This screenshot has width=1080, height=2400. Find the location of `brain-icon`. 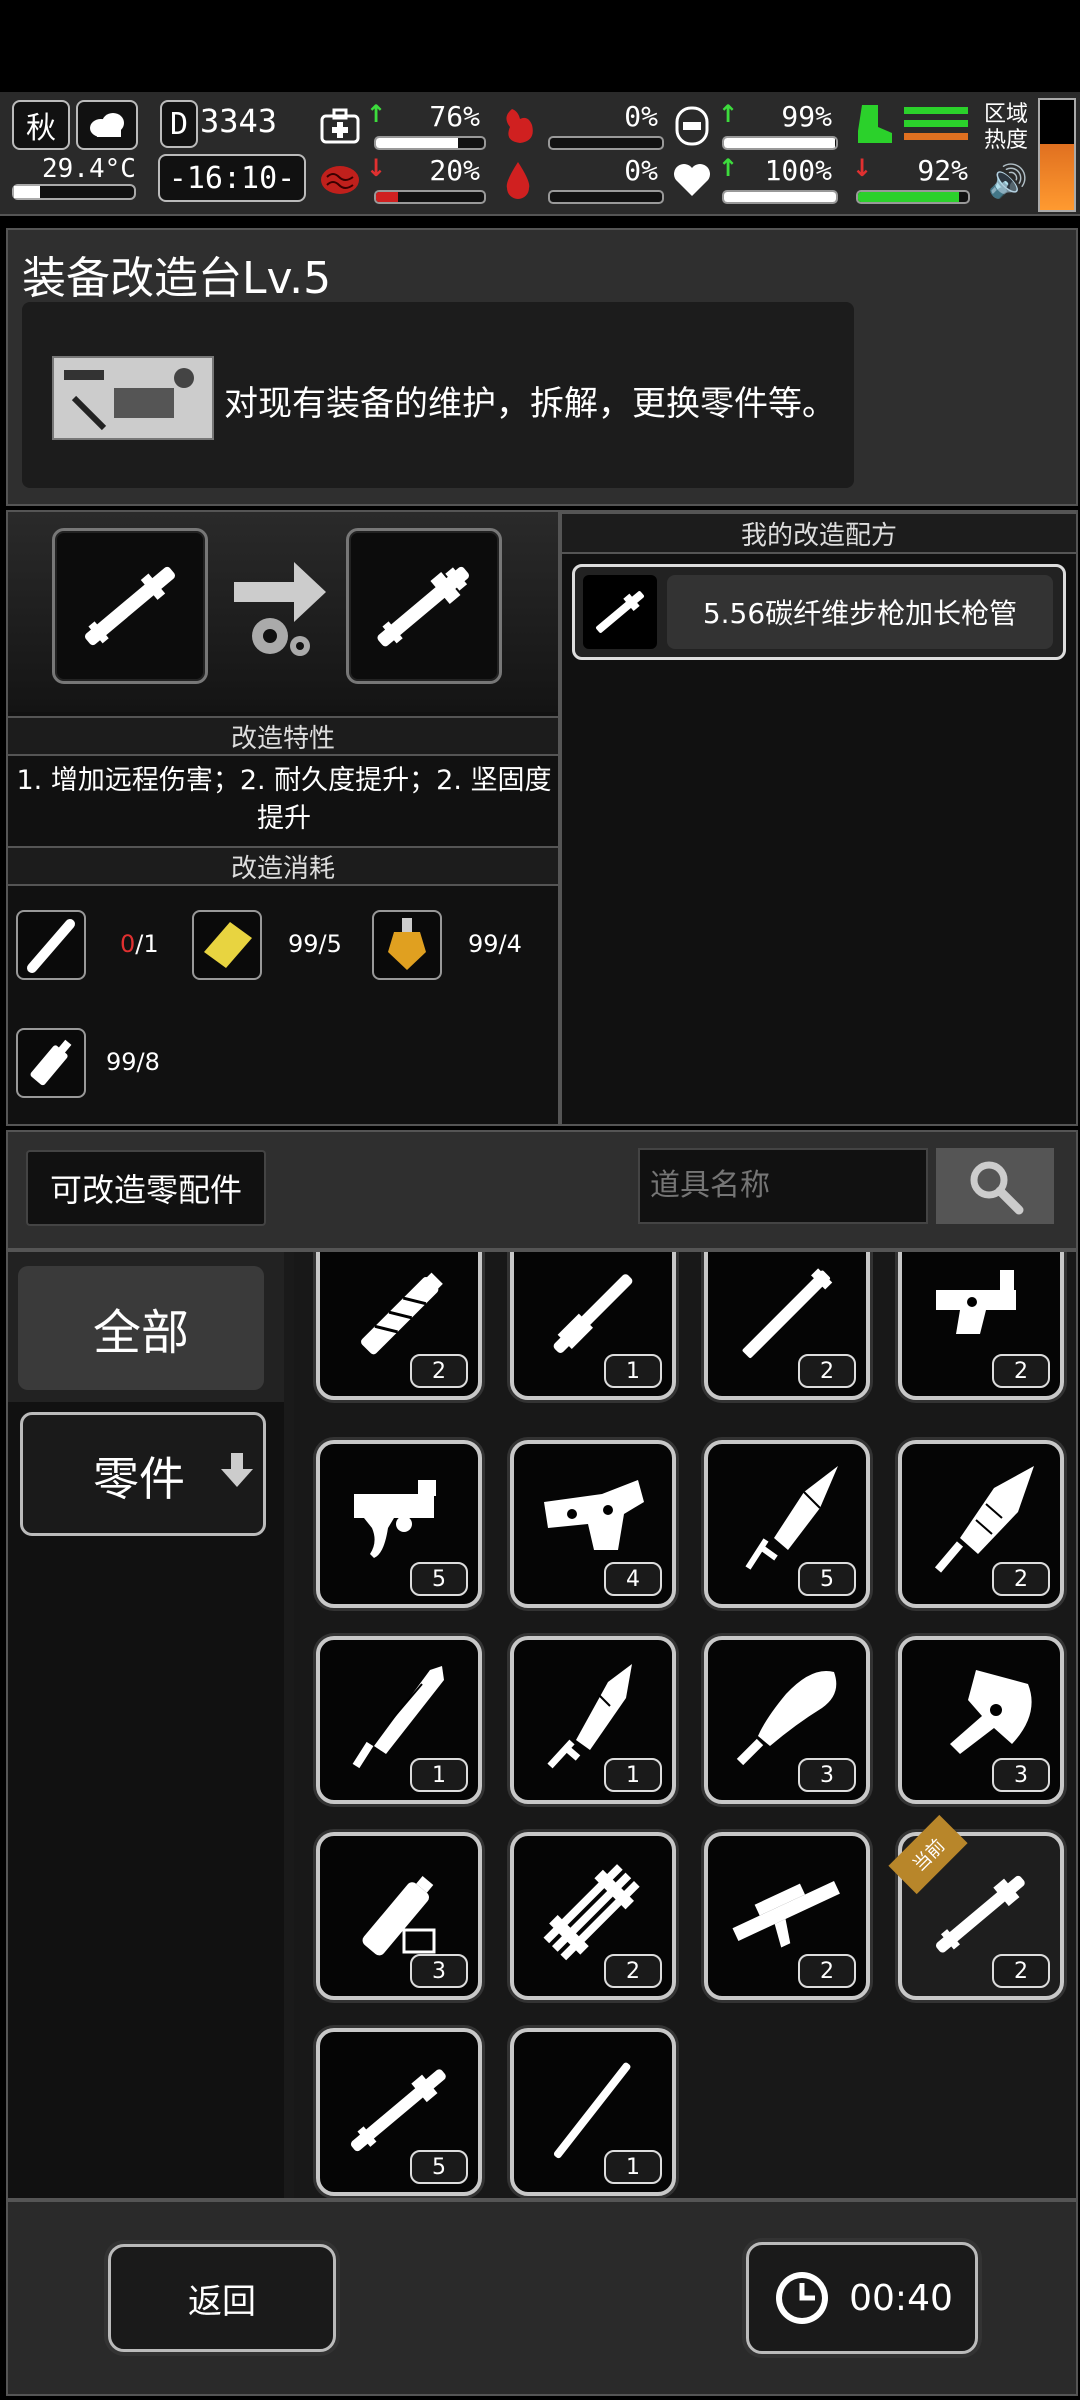

brain-icon is located at coordinates (340, 180).